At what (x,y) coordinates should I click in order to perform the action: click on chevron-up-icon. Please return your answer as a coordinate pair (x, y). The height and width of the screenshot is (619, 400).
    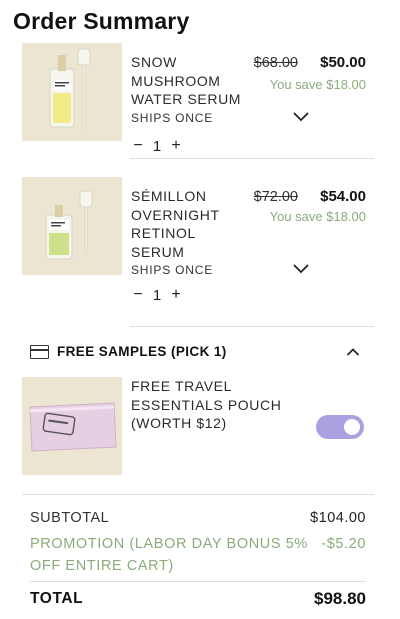
    Looking at the image, I should click on (353, 352).